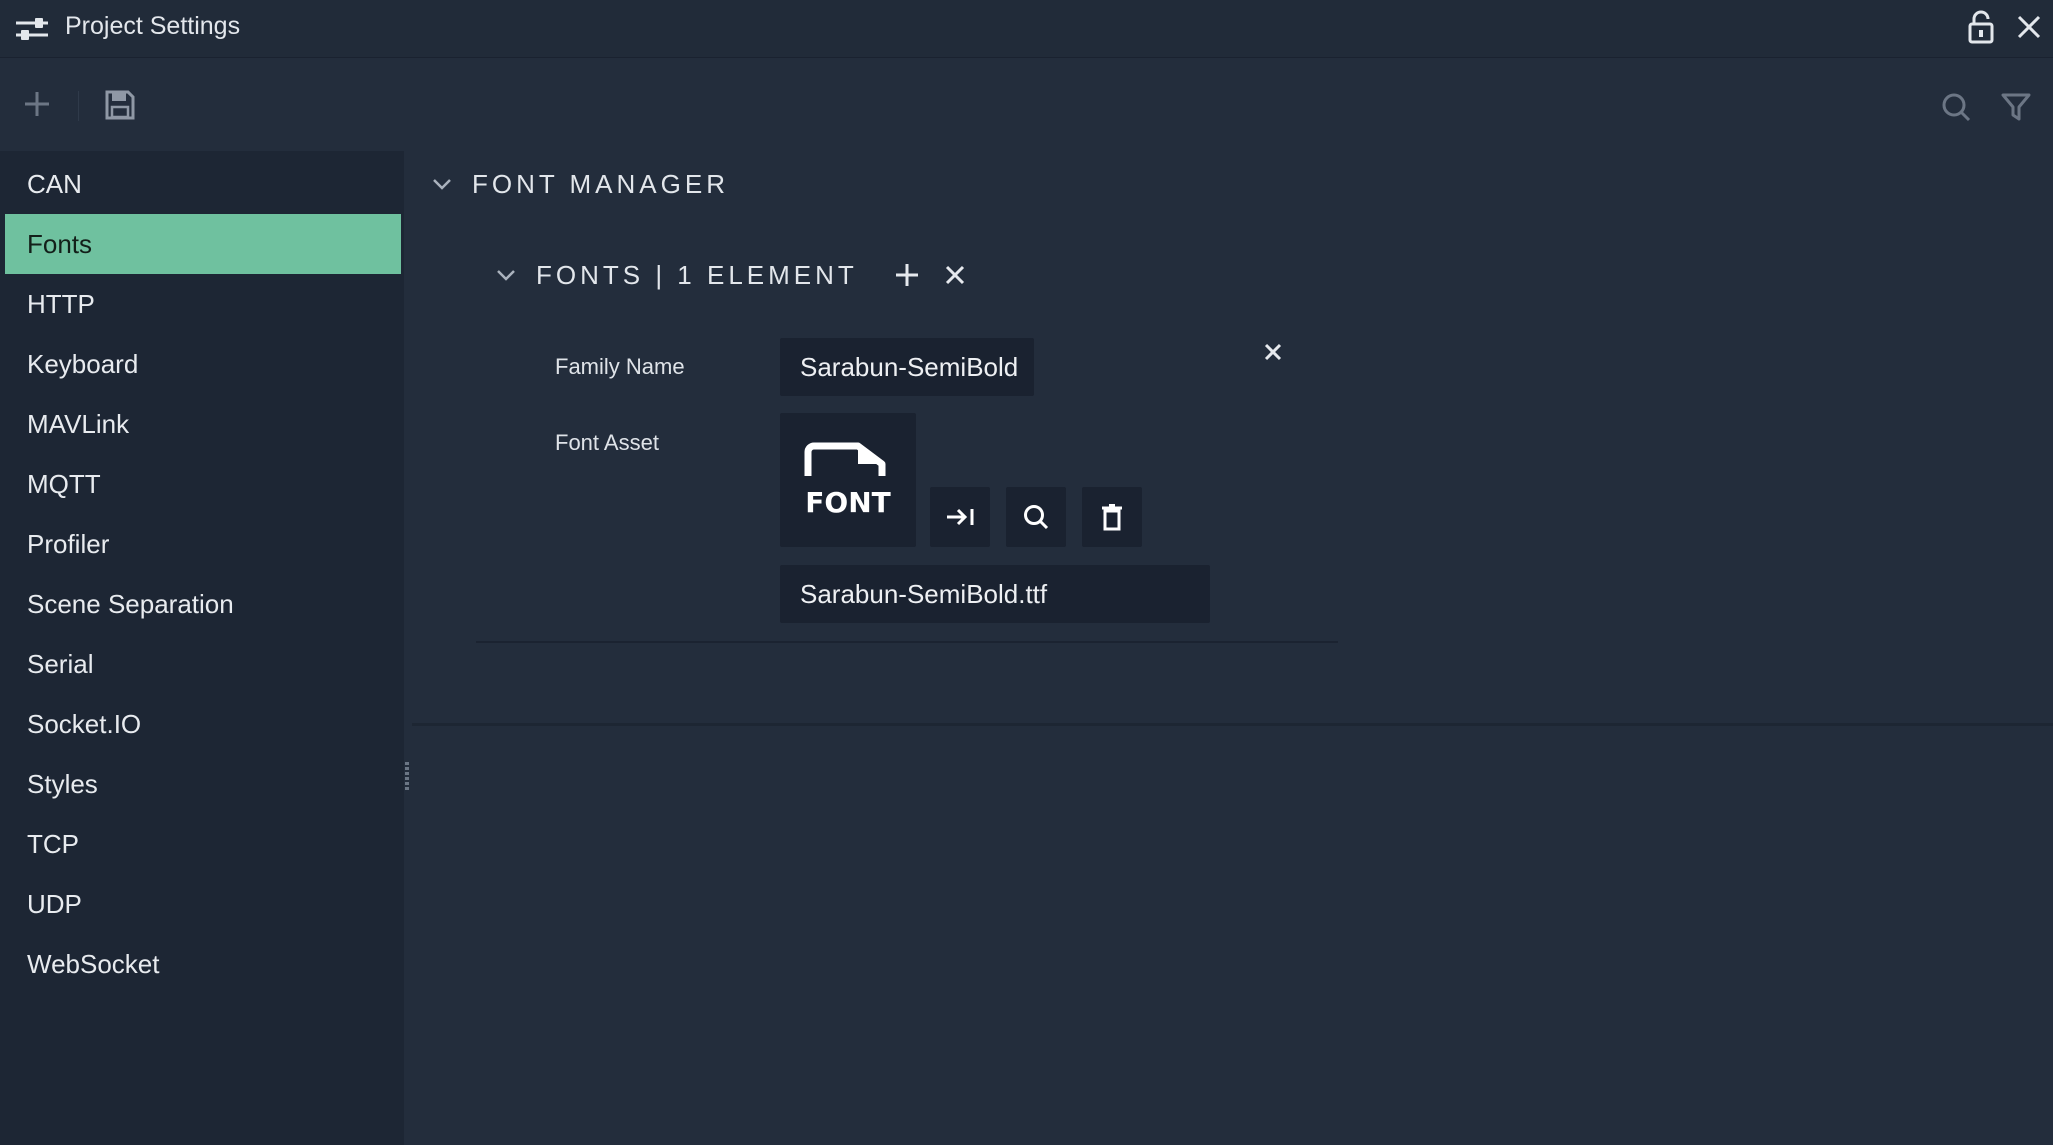 The image size is (2053, 1145). What do you see at coordinates (907, 367) in the screenshot?
I see `family-name-field: Sarabun-SemiBold` at bounding box center [907, 367].